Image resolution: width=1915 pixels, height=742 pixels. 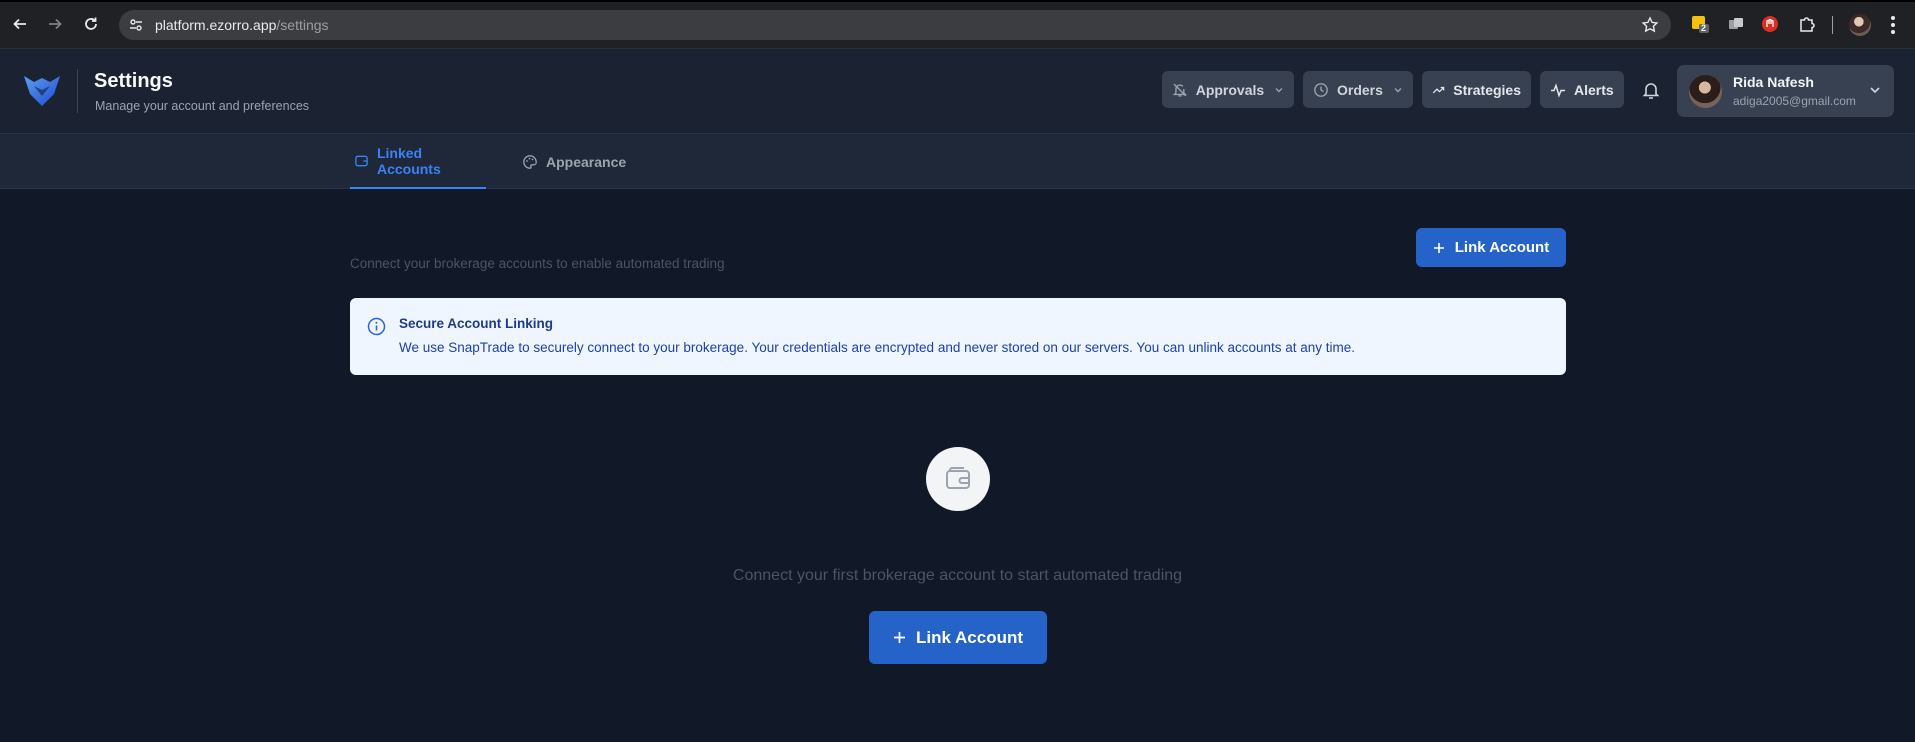 I want to click on user-email: adiga2005@gmail.com, so click(x=1794, y=101).